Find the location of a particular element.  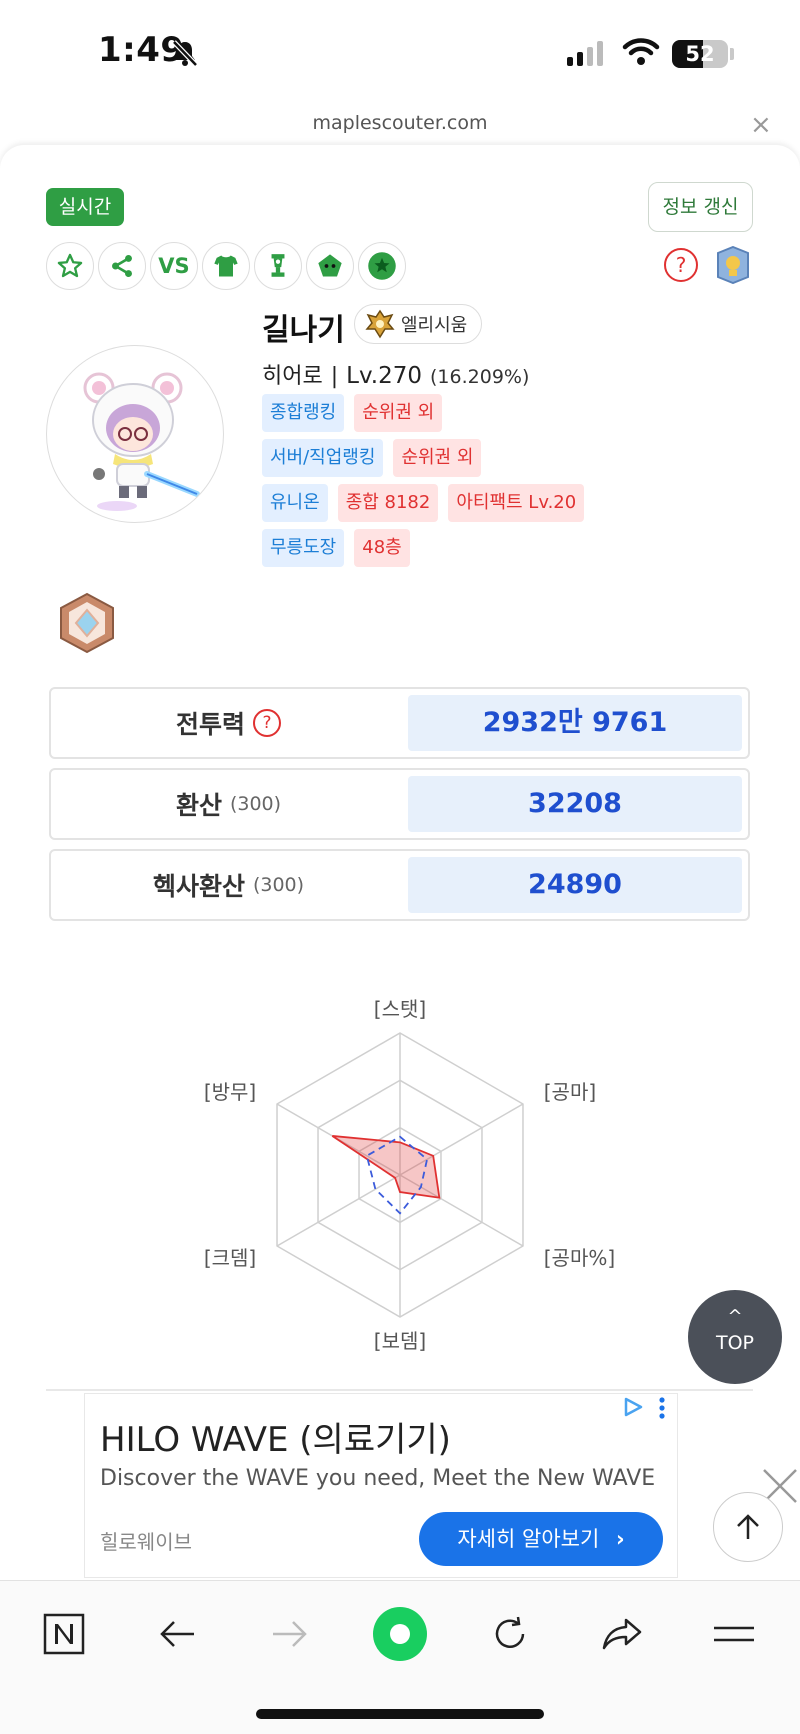

green-dot-icon is located at coordinates (400, 1634).